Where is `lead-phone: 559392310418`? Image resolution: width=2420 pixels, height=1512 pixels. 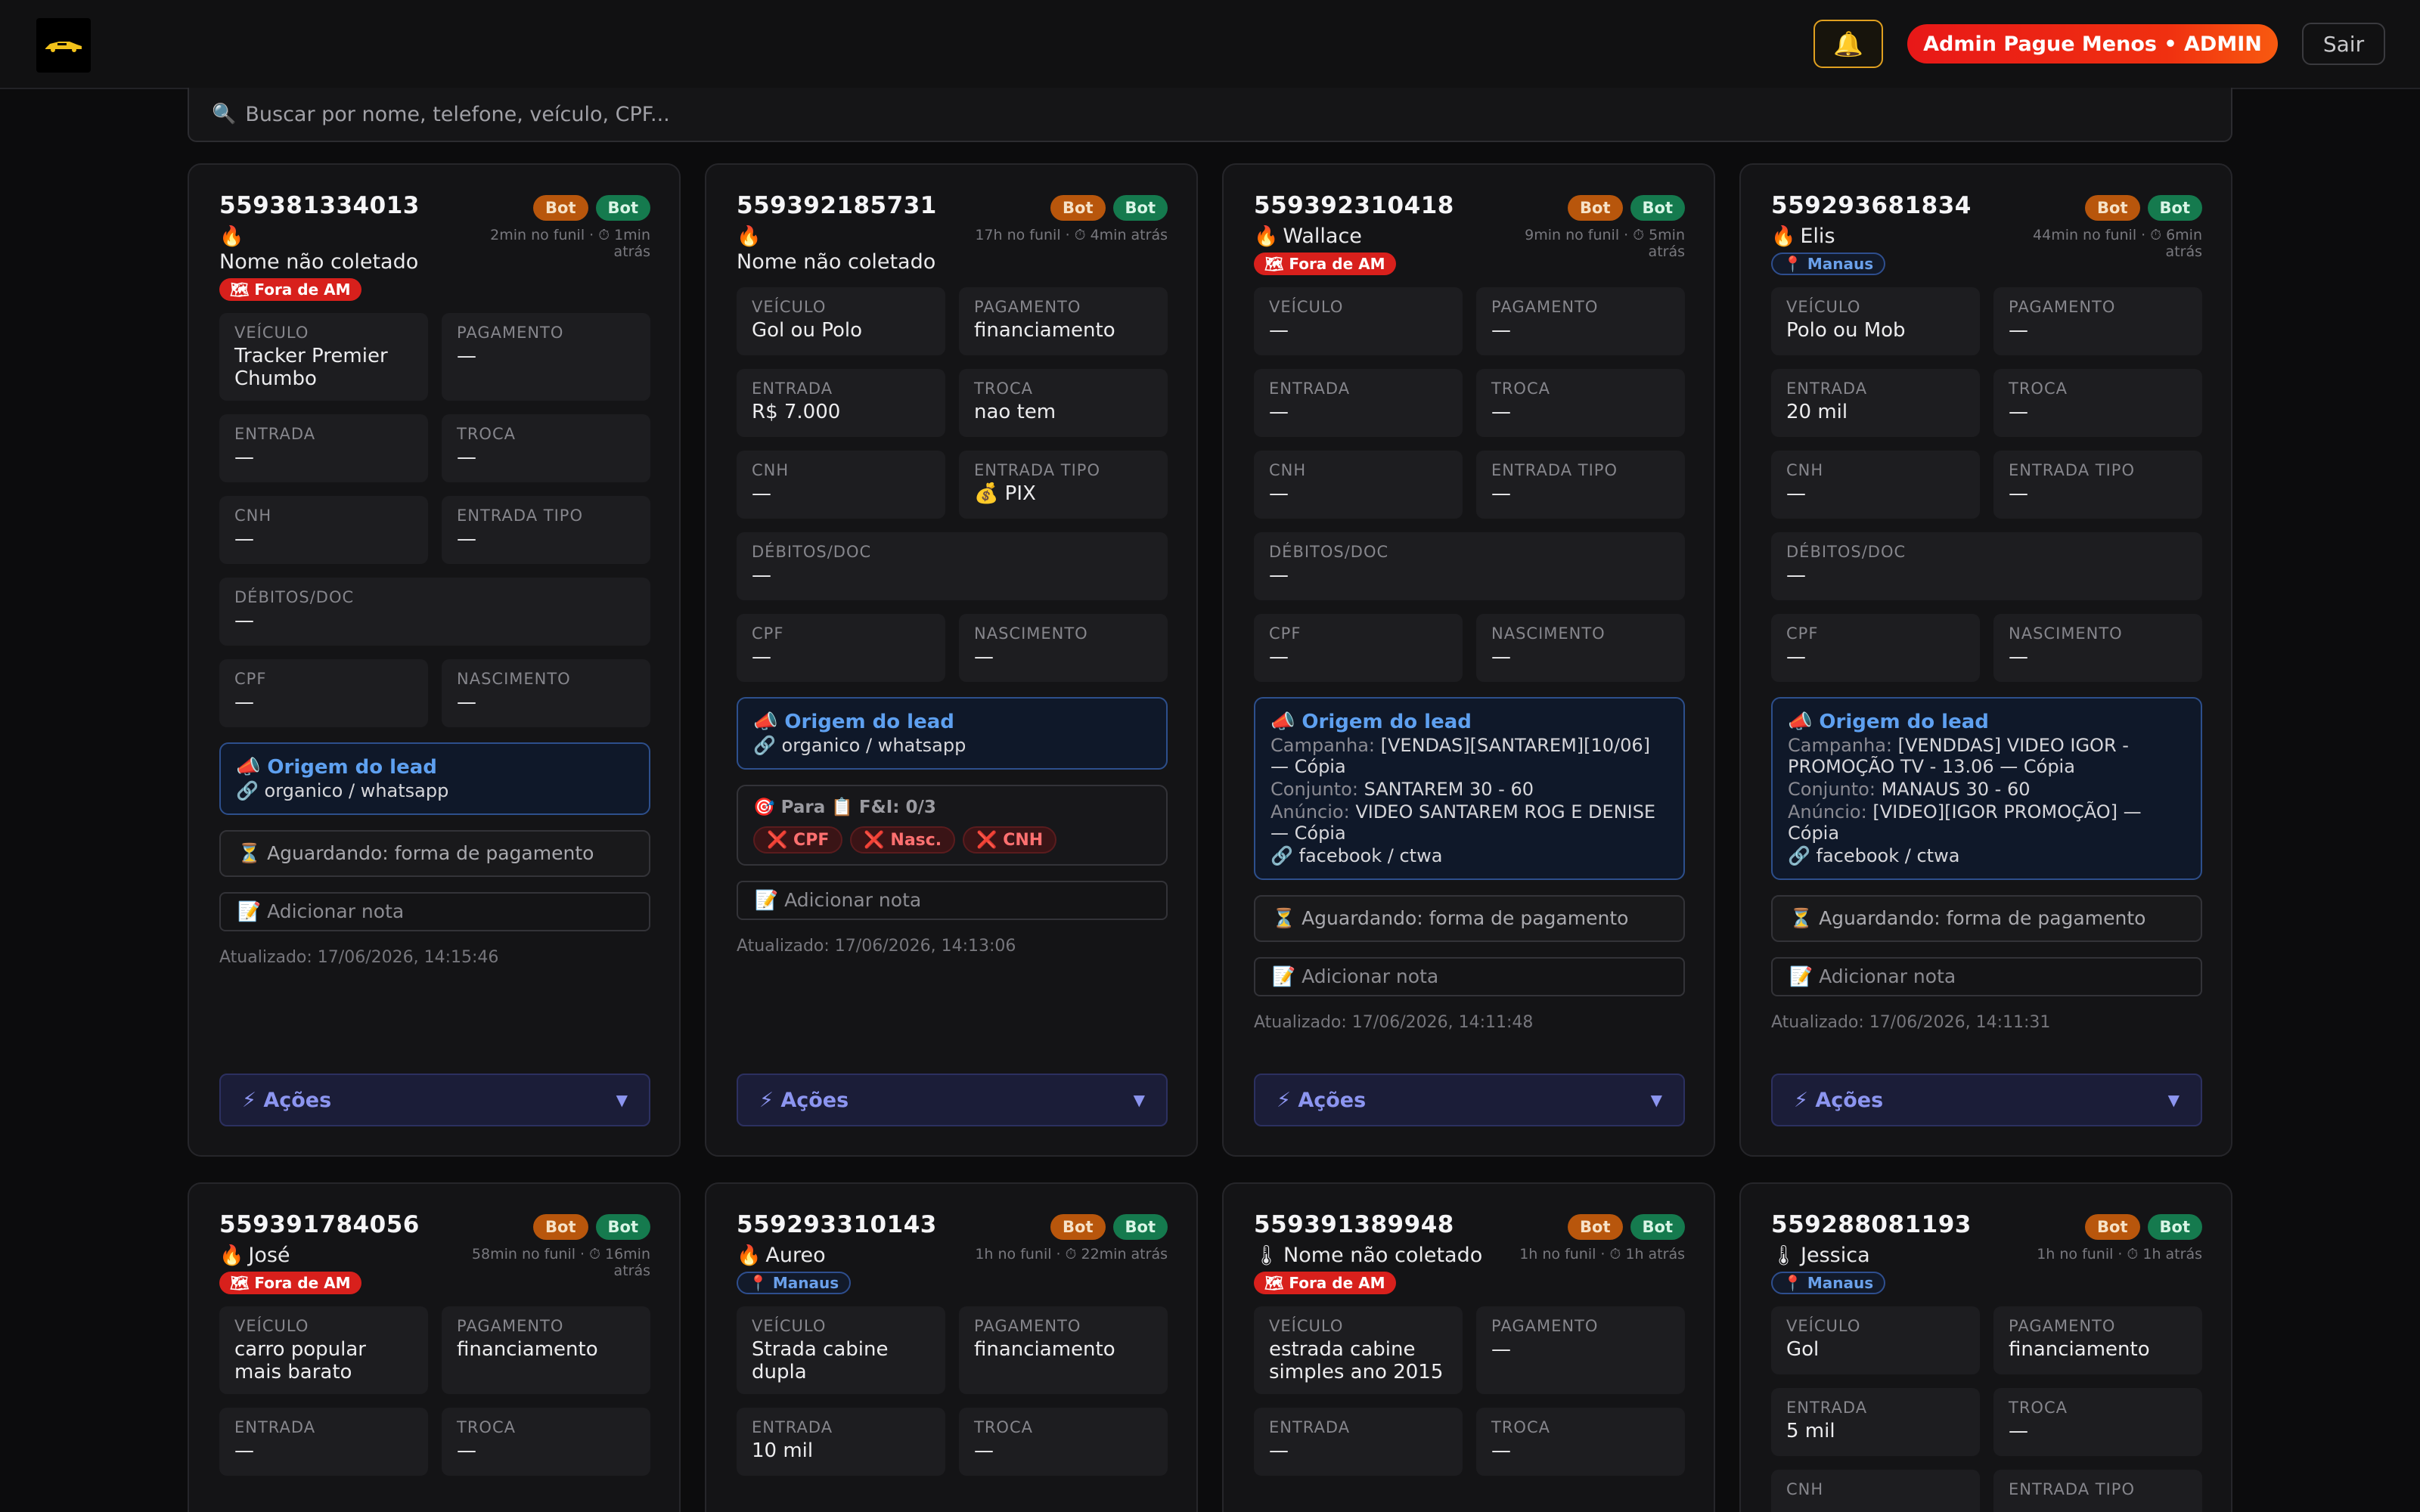
lead-phone: 559392310418 is located at coordinates (1354, 205).